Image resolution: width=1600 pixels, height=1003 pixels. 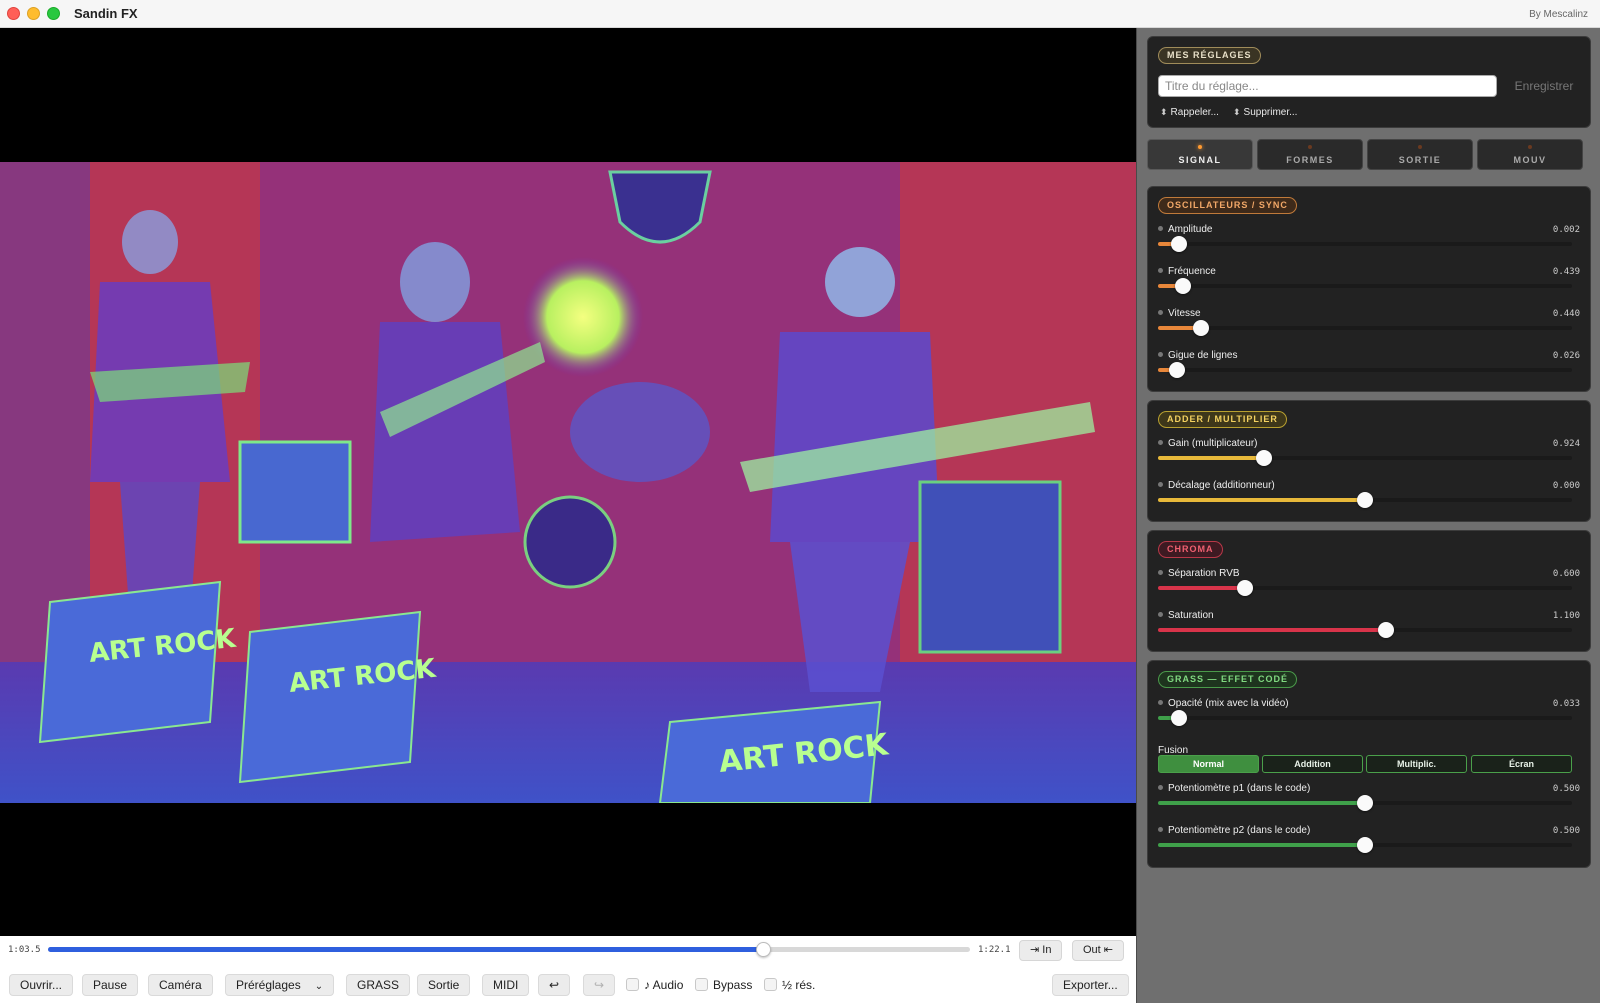 What do you see at coordinates (180, 985) in the screenshot?
I see `camera-button: Caméra` at bounding box center [180, 985].